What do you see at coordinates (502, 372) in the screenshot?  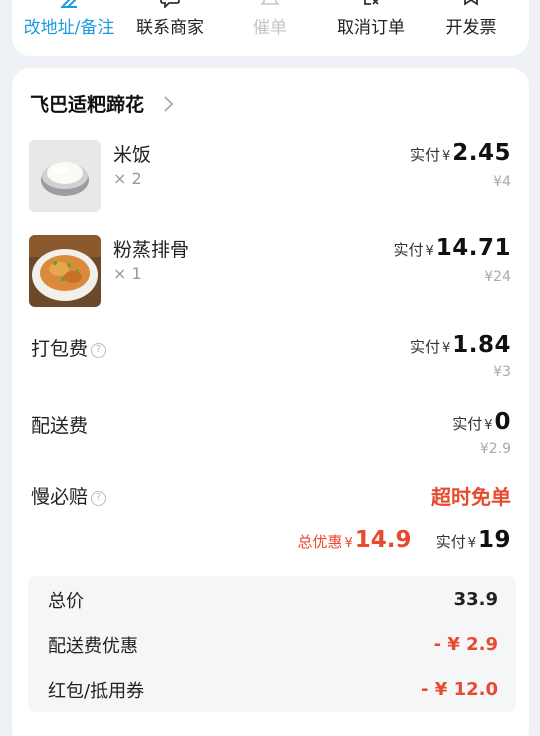 I see `packing-fee-original: ¥3` at bounding box center [502, 372].